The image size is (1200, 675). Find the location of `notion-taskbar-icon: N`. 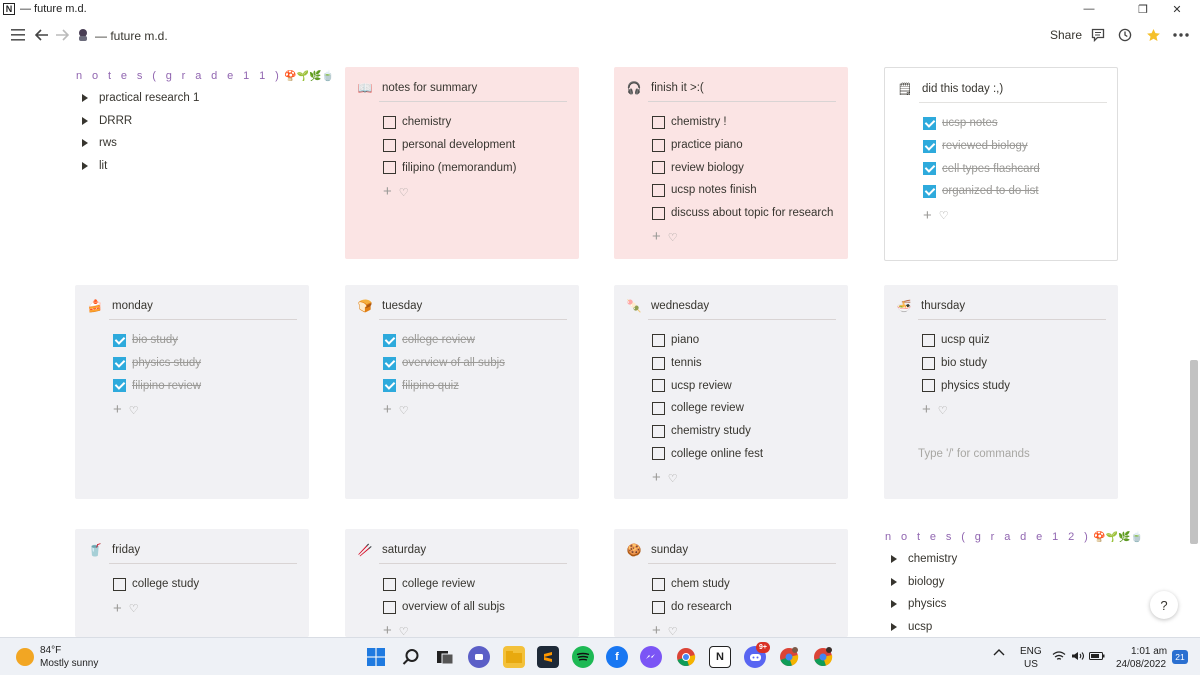

notion-taskbar-icon: N is located at coordinates (720, 657).